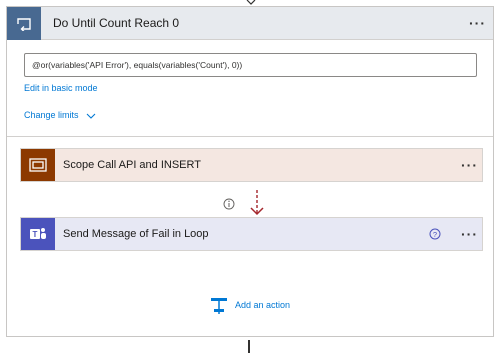  I want to click on help-icon: ?, so click(435, 234).